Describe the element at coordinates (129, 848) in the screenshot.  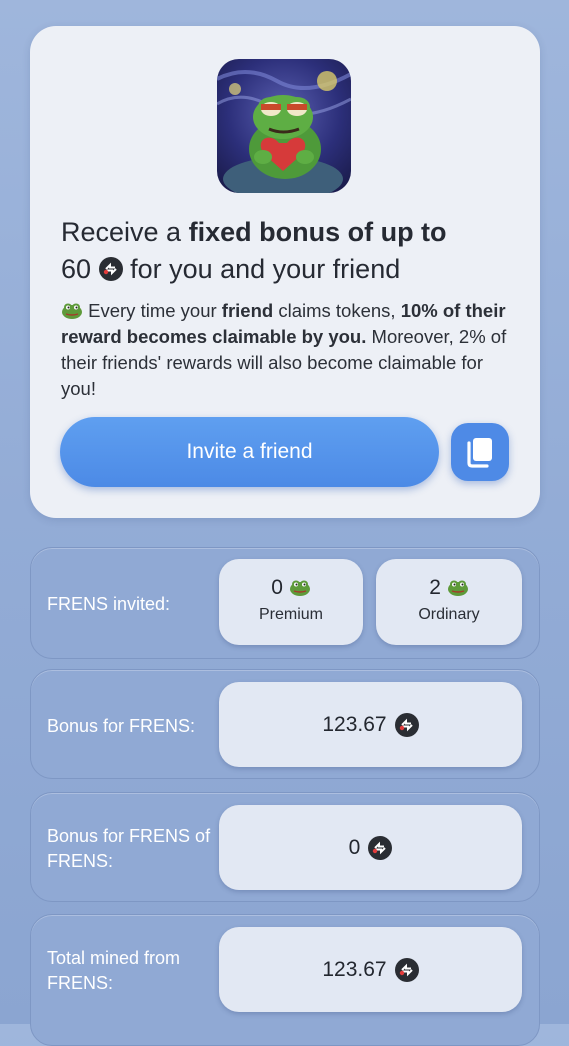
I see `bonus-frens-of-frens-label: Bonus for FRENS of FRENS:` at that location.